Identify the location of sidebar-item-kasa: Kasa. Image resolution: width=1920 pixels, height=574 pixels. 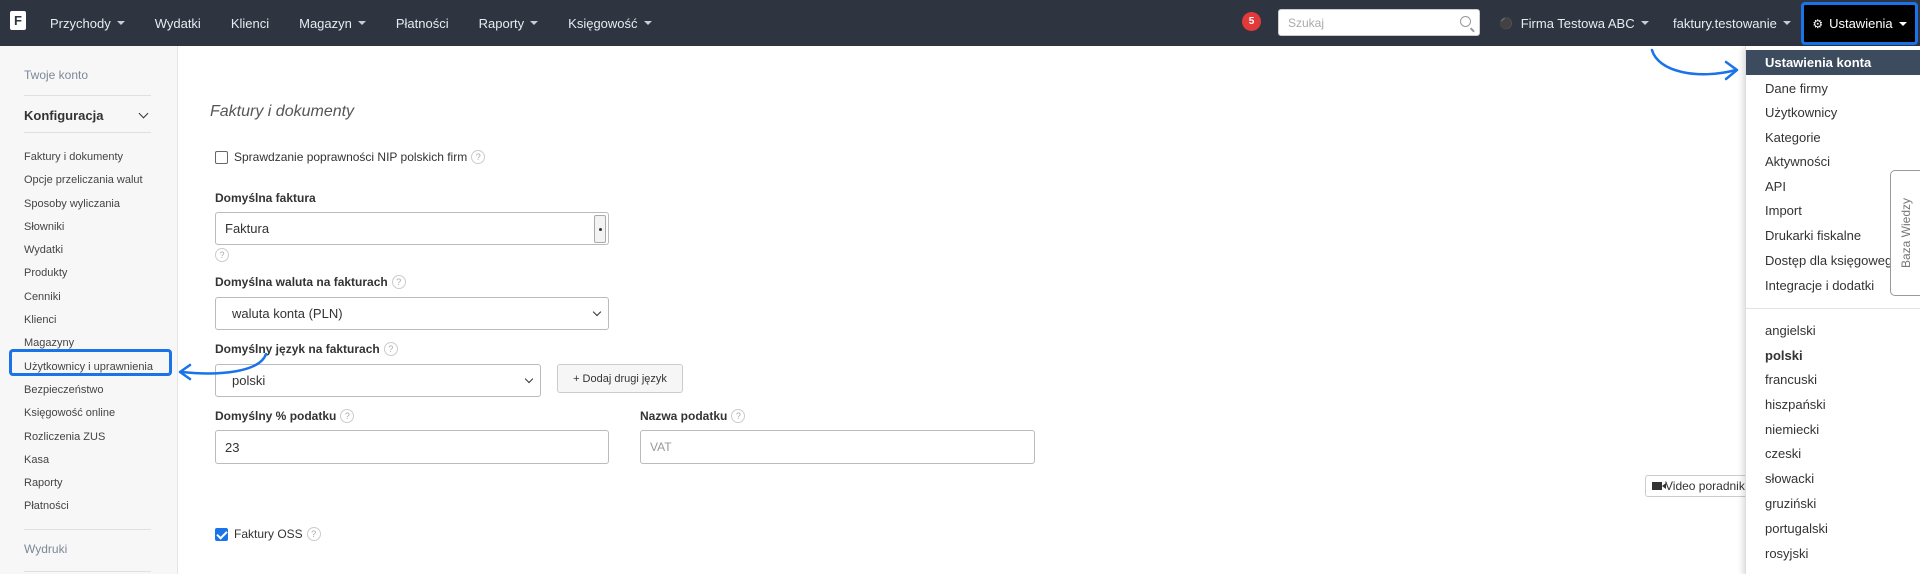
(88, 460).